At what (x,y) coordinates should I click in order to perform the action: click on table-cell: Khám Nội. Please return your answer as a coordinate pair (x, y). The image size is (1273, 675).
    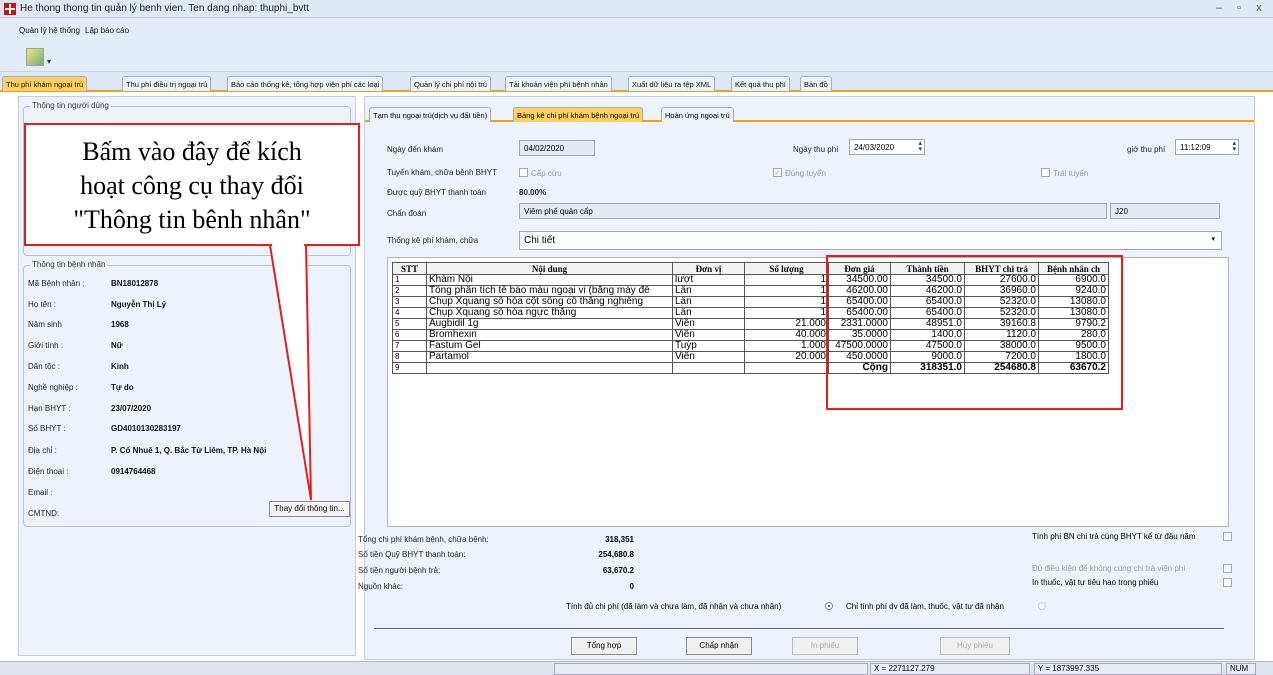
    Looking at the image, I should click on (549, 280).